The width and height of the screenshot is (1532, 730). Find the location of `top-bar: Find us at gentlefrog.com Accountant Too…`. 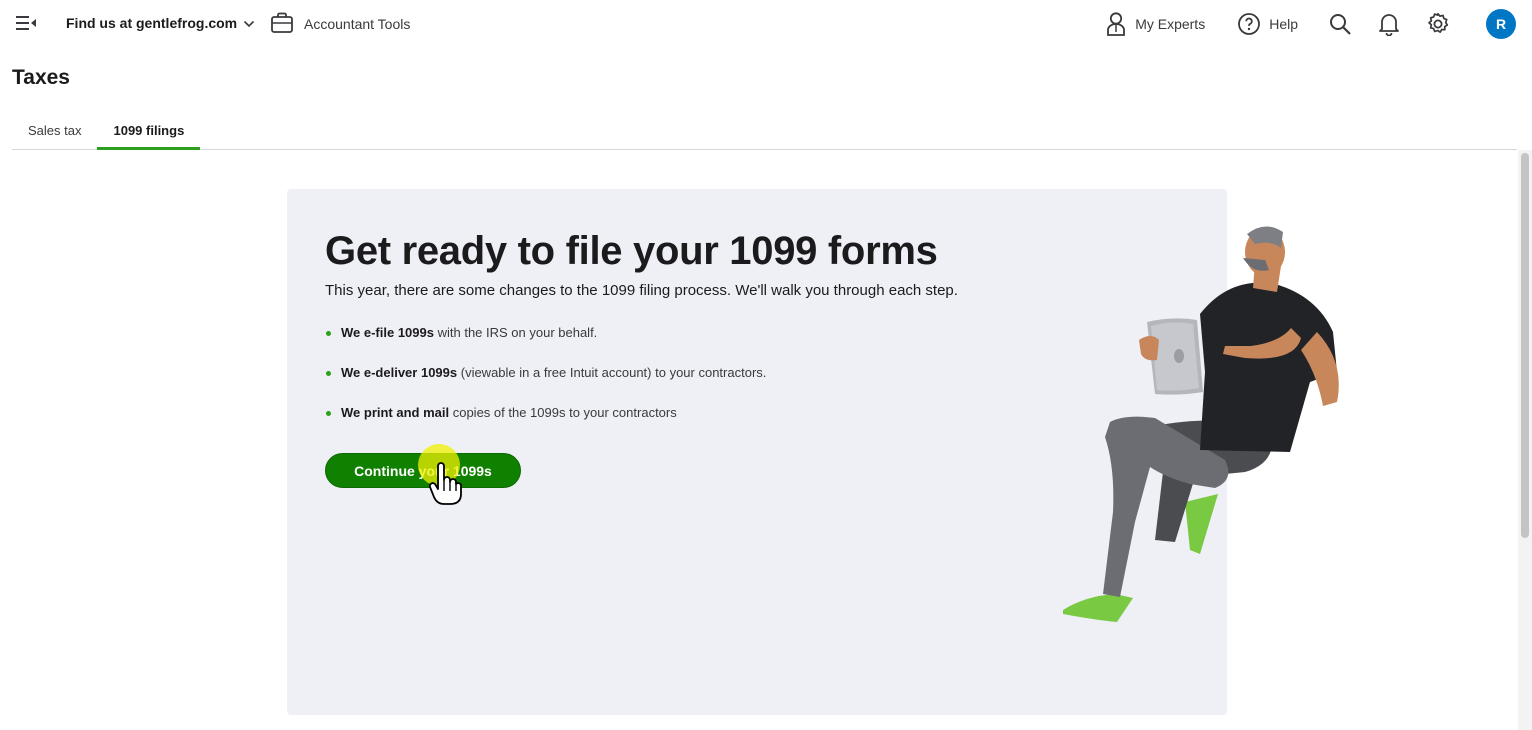

top-bar: Find us at gentlefrog.com Accountant Too… is located at coordinates (766, 24).